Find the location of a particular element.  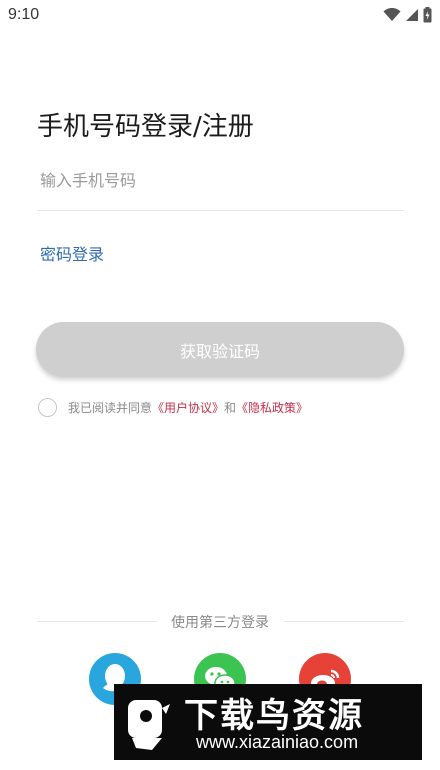

password-login-link: 密码登录 is located at coordinates (72, 253).